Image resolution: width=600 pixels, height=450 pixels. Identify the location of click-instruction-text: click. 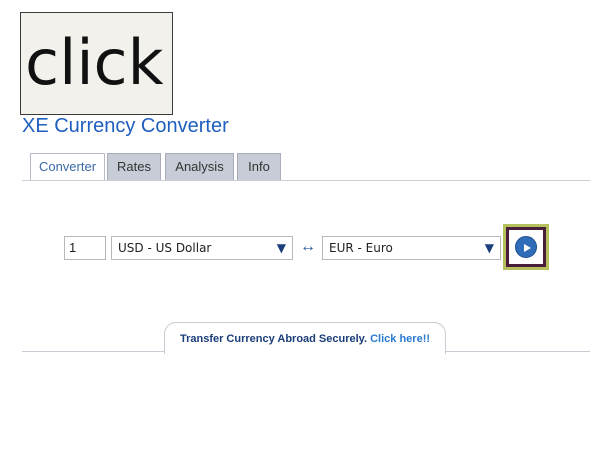
(94, 62).